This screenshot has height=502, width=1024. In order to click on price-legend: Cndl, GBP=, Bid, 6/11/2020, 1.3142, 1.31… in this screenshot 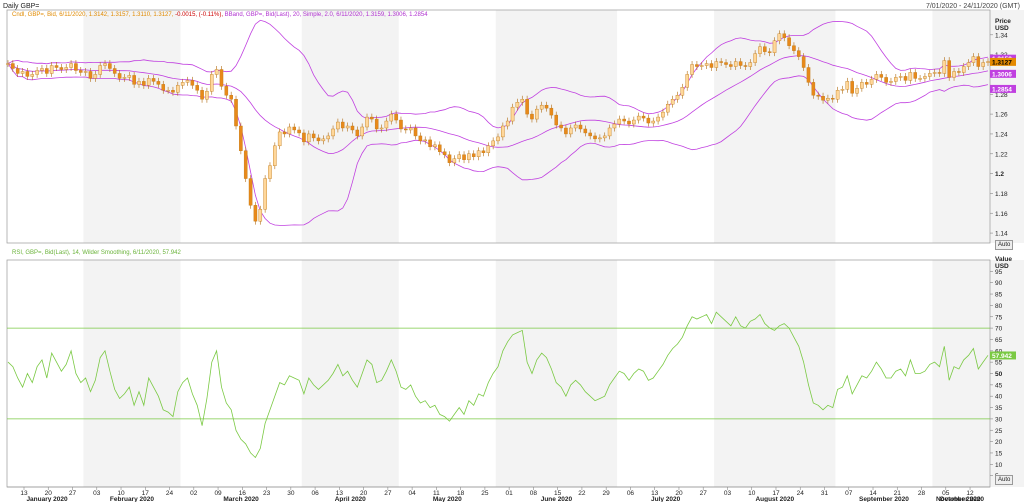, I will do `click(220, 15)`.